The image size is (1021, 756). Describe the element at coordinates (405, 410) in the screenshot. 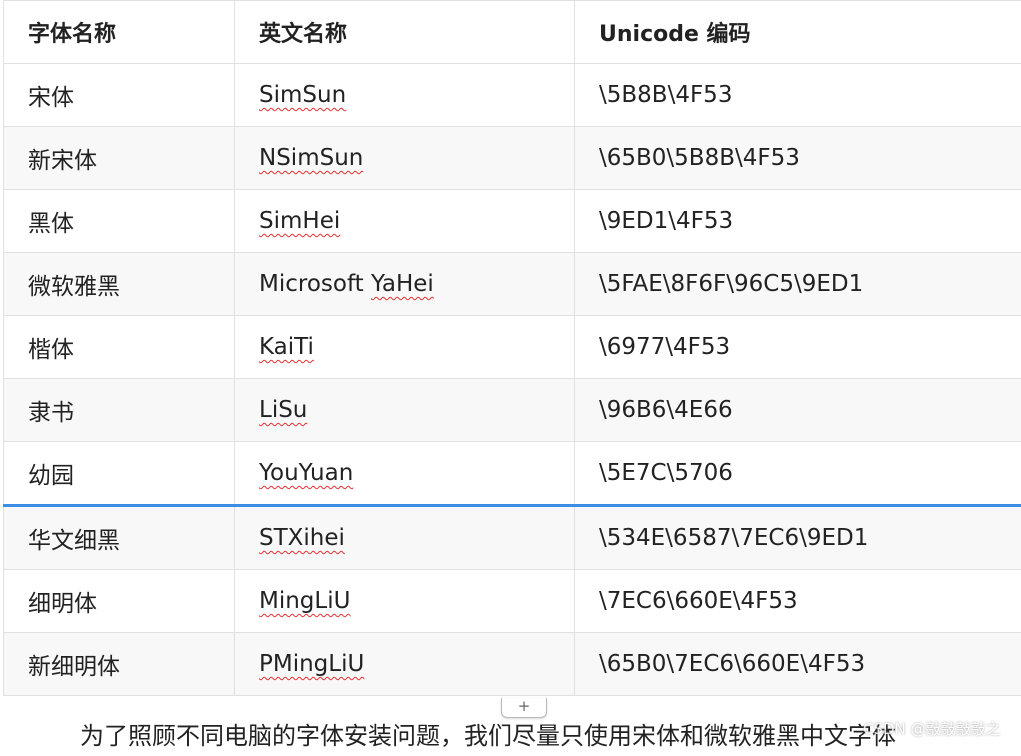

I see `cell-english-name: LiSu` at that location.